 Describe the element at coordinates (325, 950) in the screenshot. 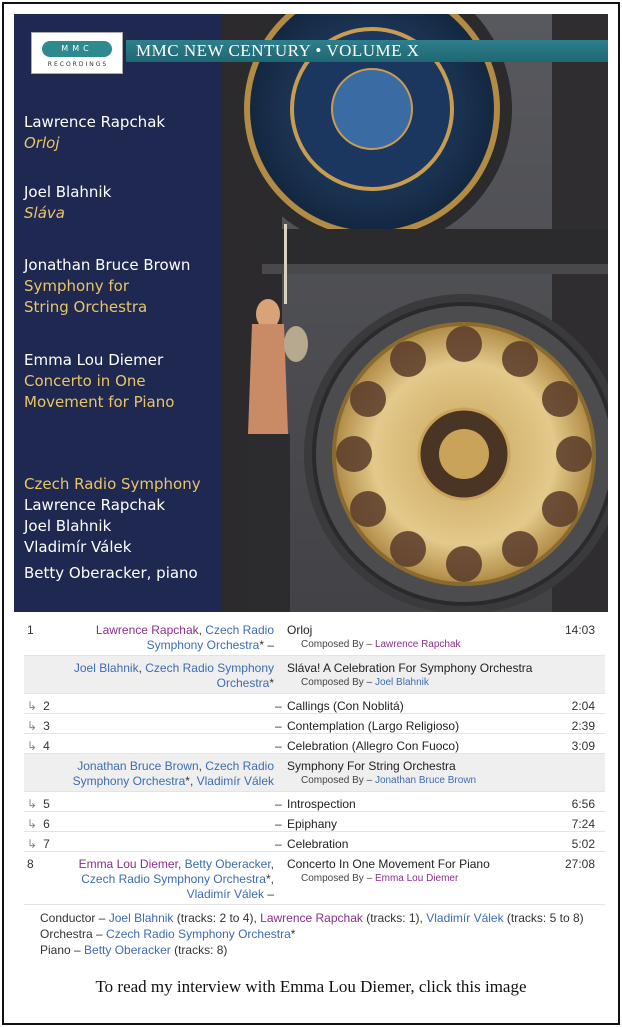

I see `credit-line: Piano – Betty Oberacker (tracks: 8)` at that location.